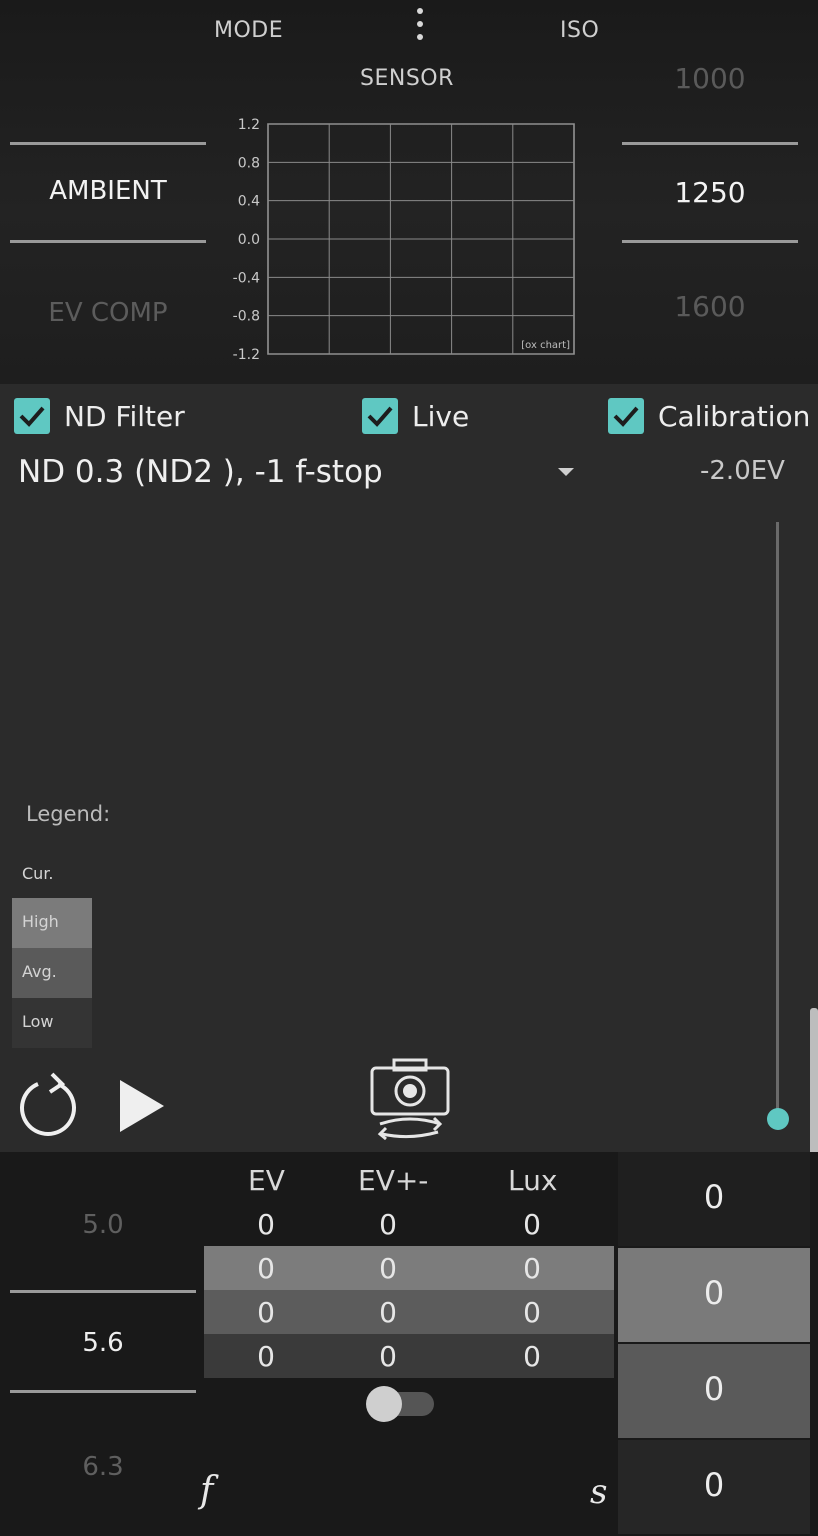  Describe the element at coordinates (777, 821) in the screenshot. I see `ev-slider-track` at that location.